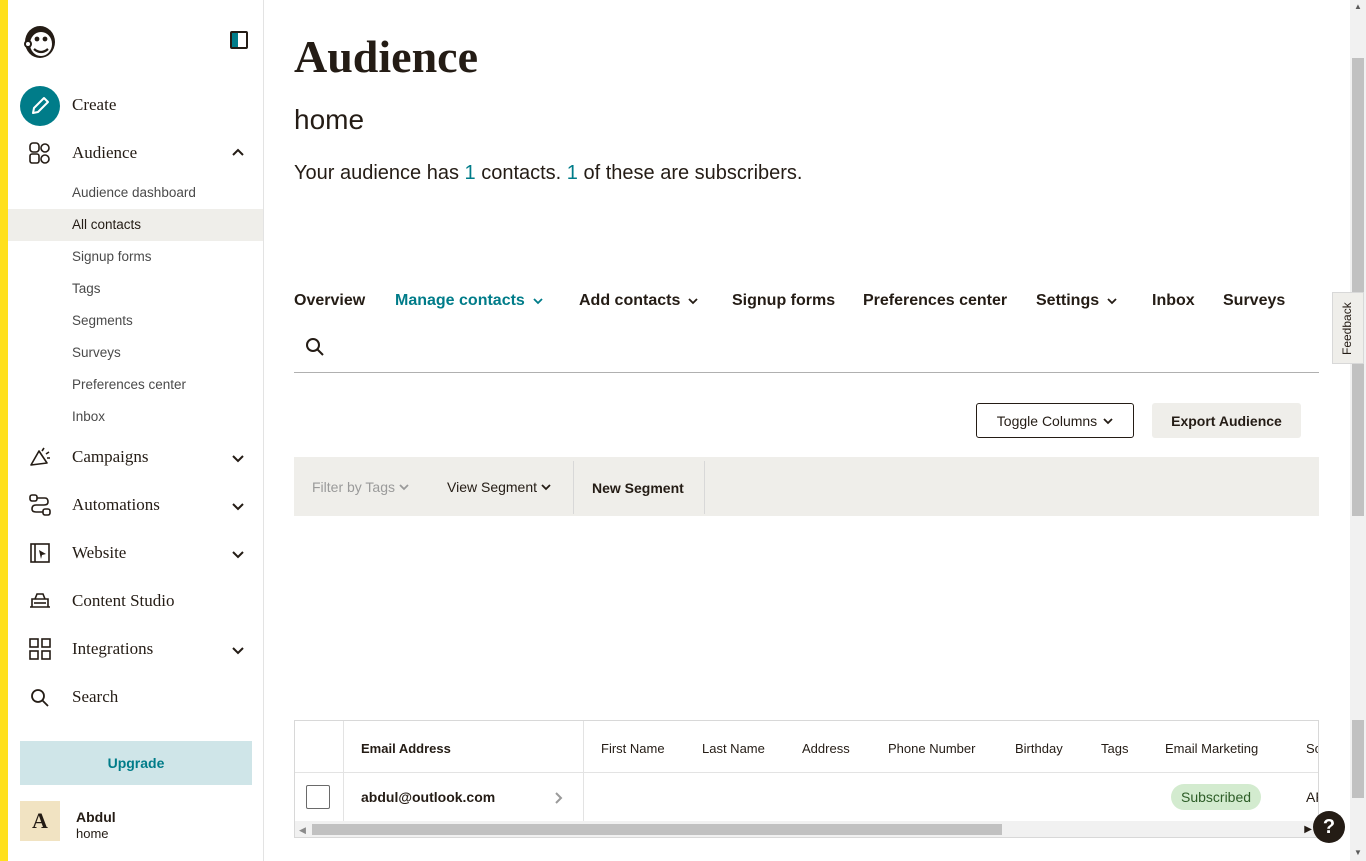 This screenshot has width=1366, height=861. Describe the element at coordinates (353, 487) in the screenshot. I see `filter-by-tags-label: Filter by Tags` at that location.